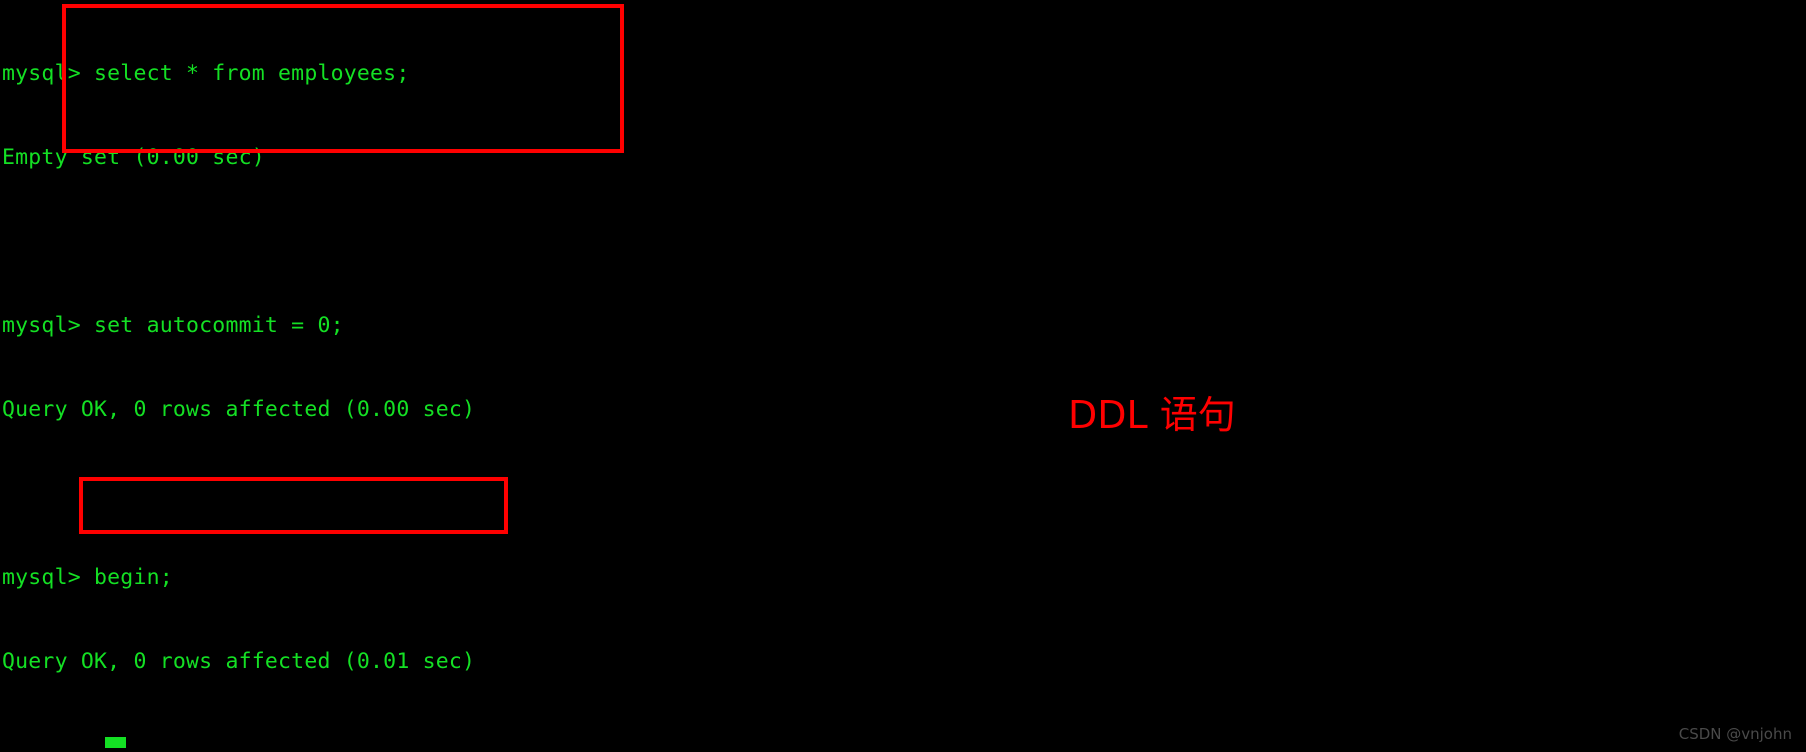  I want to click on terminal-line: mysql> begin;, so click(87, 577).